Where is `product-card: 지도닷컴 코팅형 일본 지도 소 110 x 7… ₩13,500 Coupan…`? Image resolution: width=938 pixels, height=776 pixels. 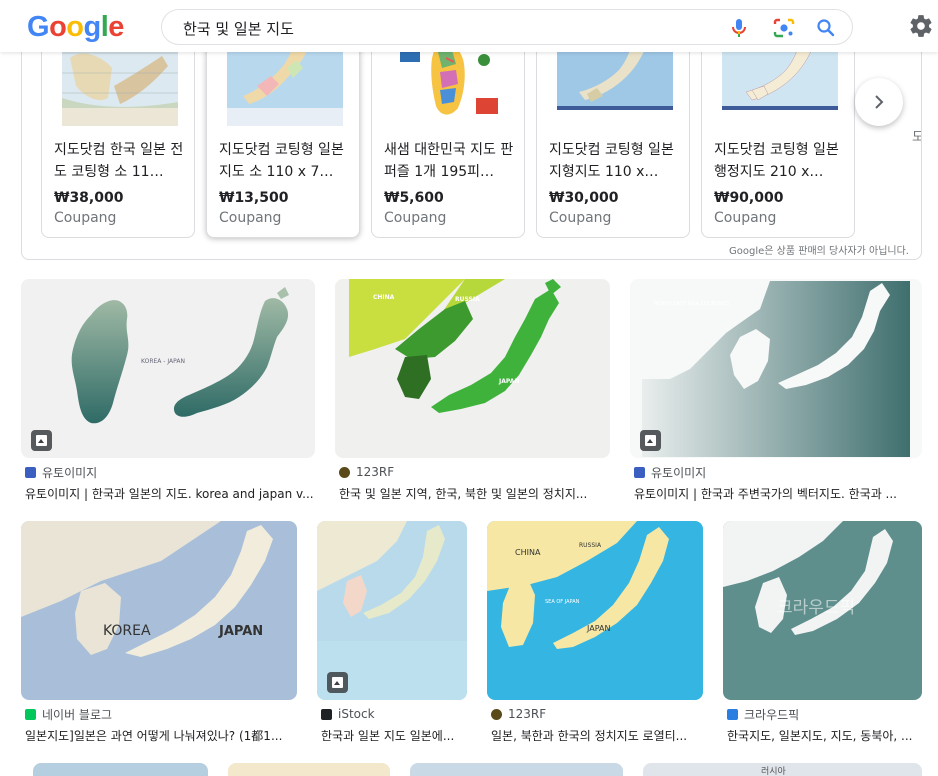 product-card: 지도닷컴 코팅형 일본 지도 소 110 x 7… ₩13,500 Coupan… is located at coordinates (283, 138).